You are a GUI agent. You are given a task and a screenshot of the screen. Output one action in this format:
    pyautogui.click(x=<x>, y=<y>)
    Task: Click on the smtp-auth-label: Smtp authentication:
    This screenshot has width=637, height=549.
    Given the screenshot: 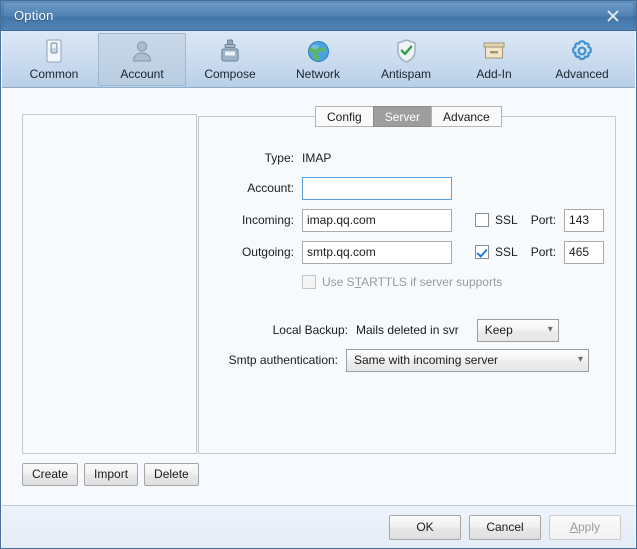 What is the action you would take?
    pyautogui.click(x=283, y=360)
    